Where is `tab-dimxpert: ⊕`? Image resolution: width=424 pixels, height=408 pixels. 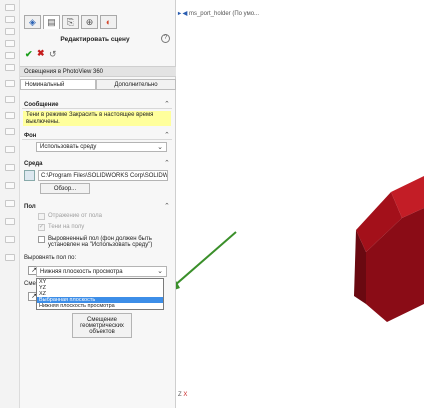
tab-dimxpert: ⊕ is located at coordinates (89, 22).